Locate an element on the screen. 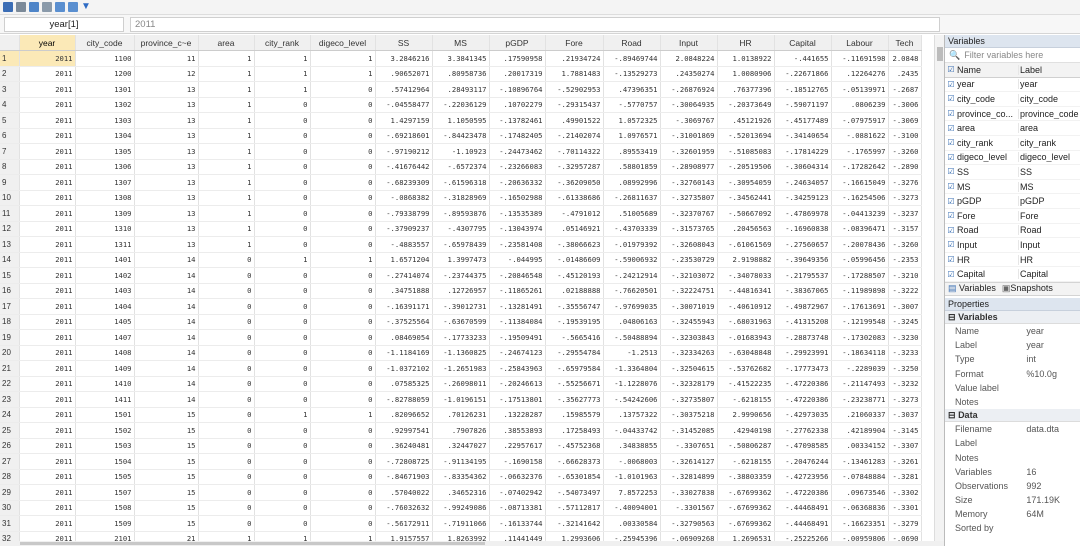 The width and height of the screenshot is (1080, 546). data-cell: -.3250 is located at coordinates (905, 368).